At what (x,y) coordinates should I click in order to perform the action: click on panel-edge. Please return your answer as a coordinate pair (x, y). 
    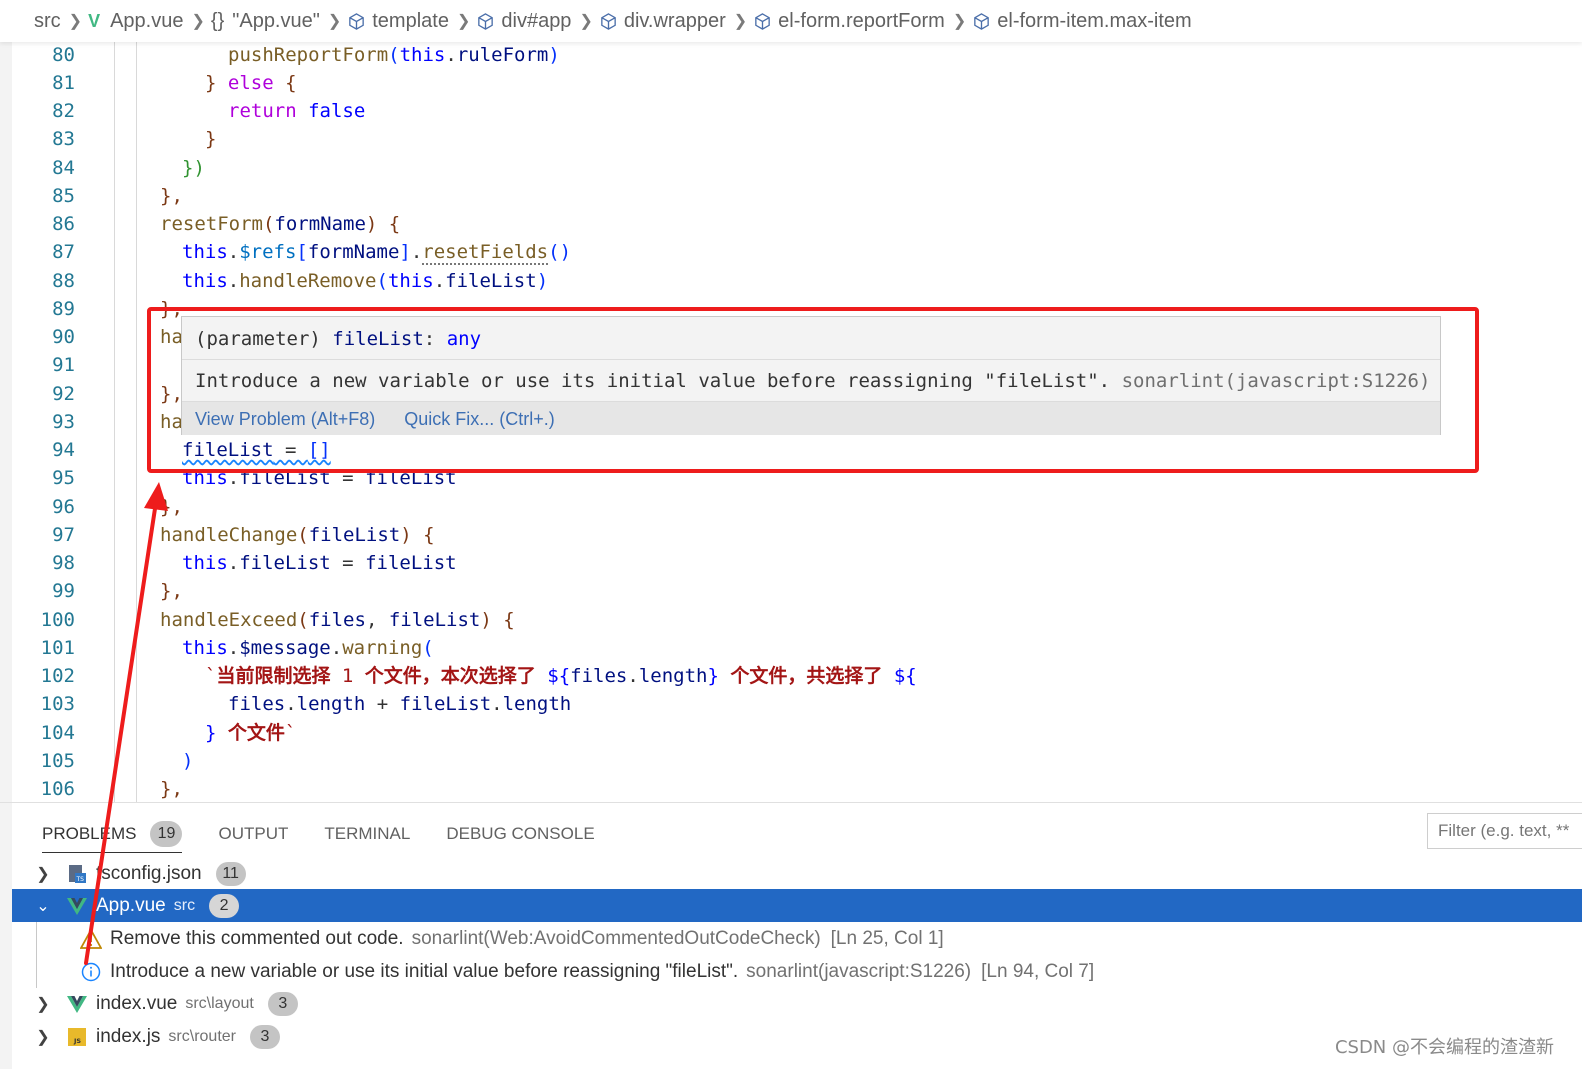
    Looking at the image, I should click on (6, 936).